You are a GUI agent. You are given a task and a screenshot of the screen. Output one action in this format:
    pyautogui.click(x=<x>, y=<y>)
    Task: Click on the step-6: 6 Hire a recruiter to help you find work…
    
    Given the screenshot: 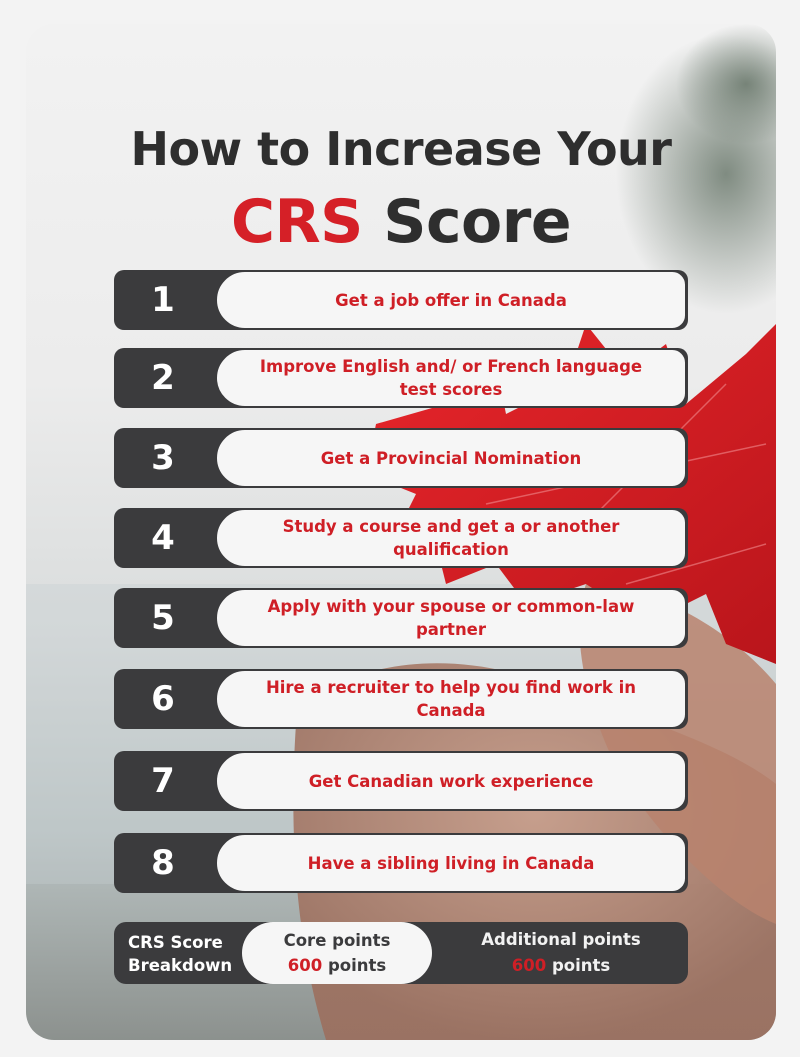 What is the action you would take?
    pyautogui.click(x=401, y=699)
    